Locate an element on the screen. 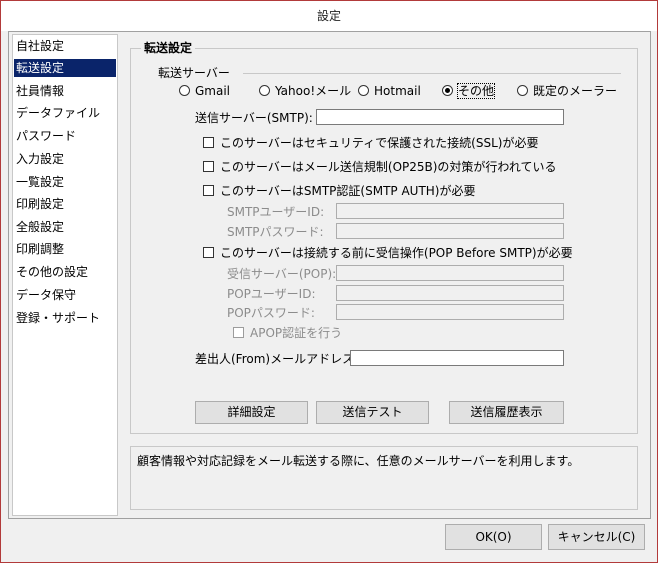 The image size is (658, 563). sidebar-item-other: その他の設定 is located at coordinates (65, 272).